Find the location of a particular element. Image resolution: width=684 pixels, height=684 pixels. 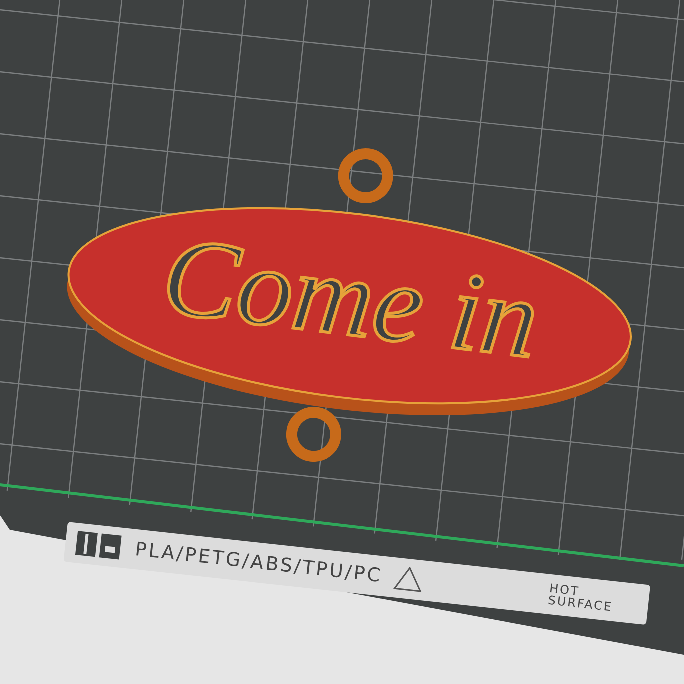

hot-surface-text: HOT SURFACE is located at coordinates (581, 599).